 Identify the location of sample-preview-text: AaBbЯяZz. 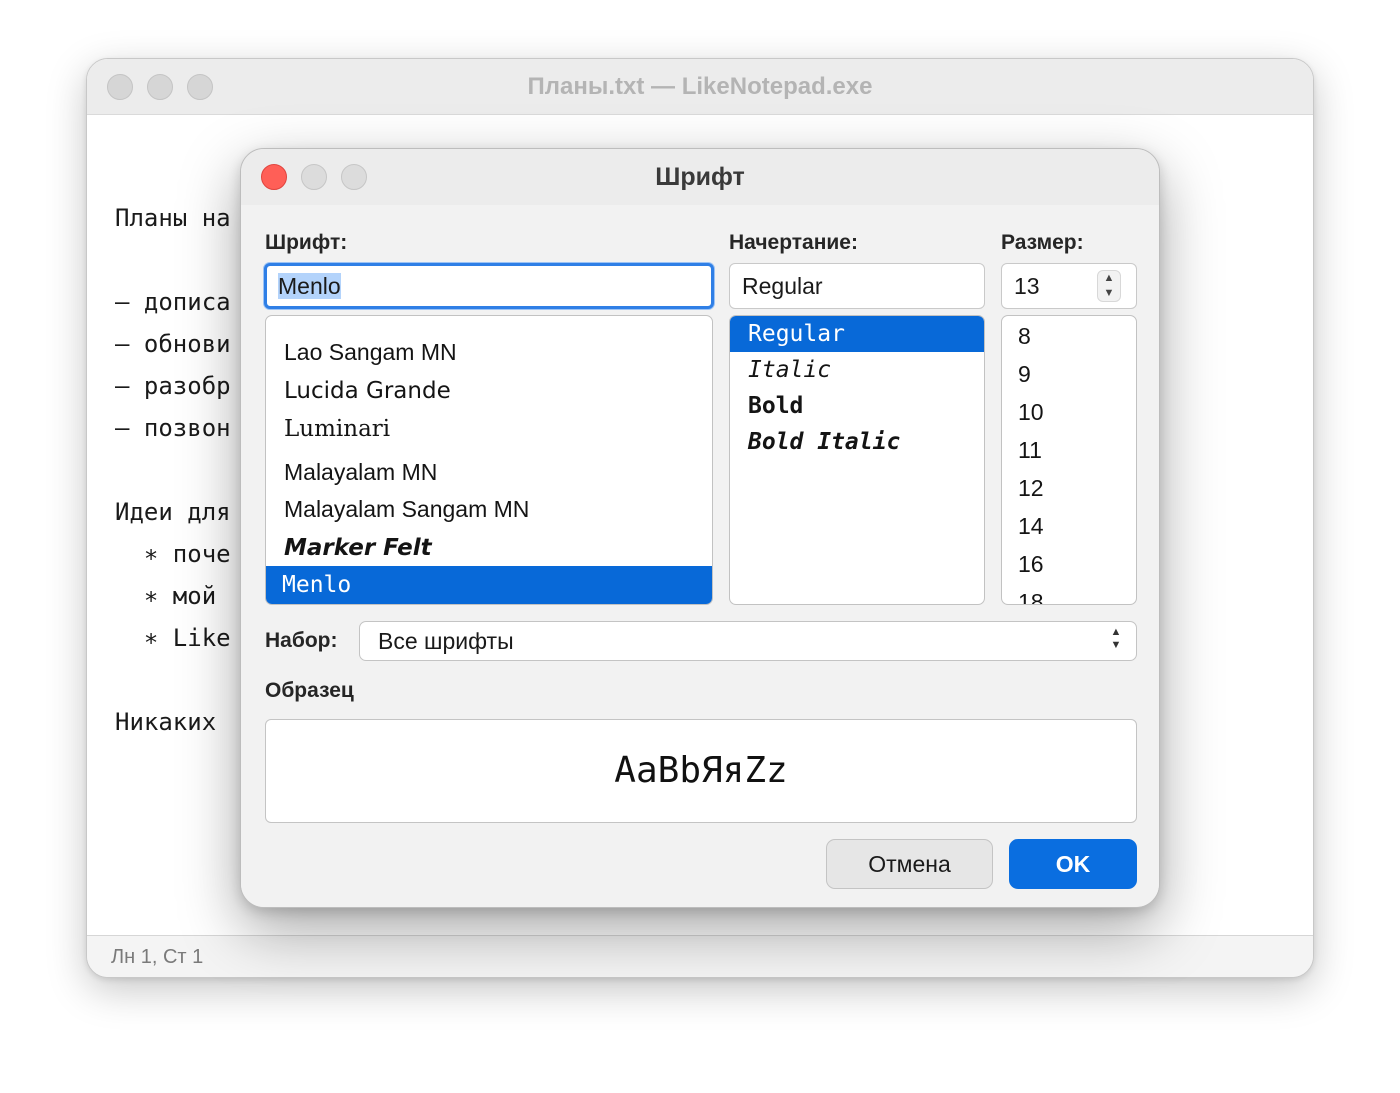
(701, 770).